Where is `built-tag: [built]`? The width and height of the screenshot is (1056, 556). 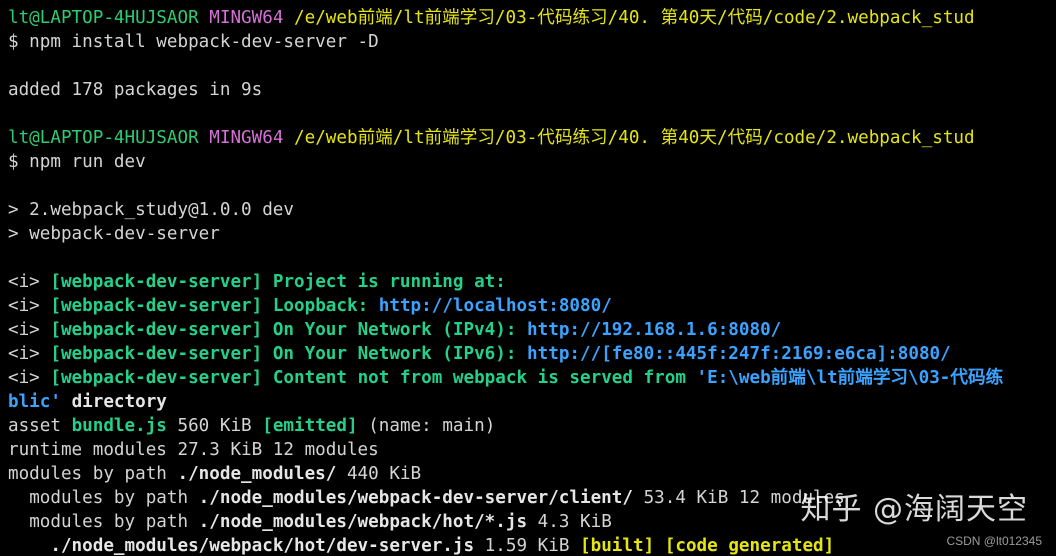
built-tag: [built] is located at coordinates (617, 546).